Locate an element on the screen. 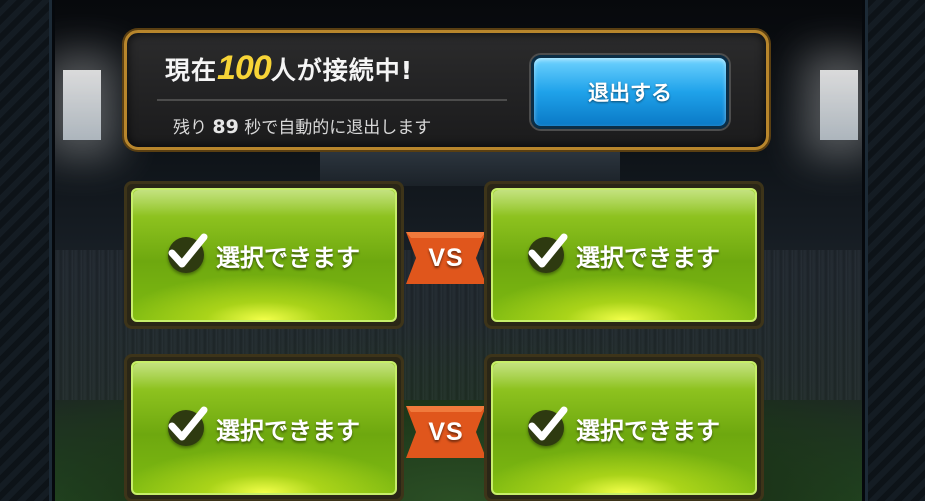  title-prefix: 現在 is located at coordinates (191, 70).